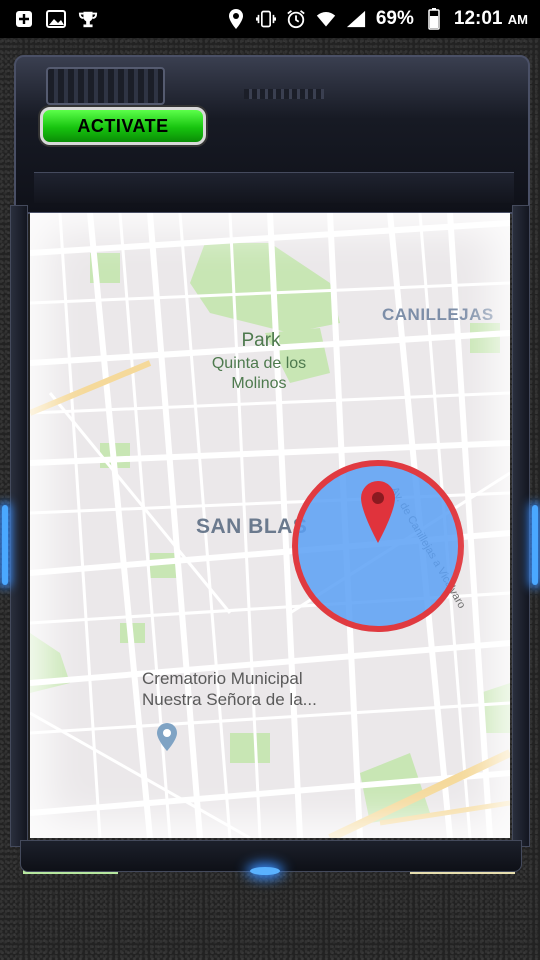 This screenshot has width=540, height=960. I want to click on glow-light-right, so click(535, 545).